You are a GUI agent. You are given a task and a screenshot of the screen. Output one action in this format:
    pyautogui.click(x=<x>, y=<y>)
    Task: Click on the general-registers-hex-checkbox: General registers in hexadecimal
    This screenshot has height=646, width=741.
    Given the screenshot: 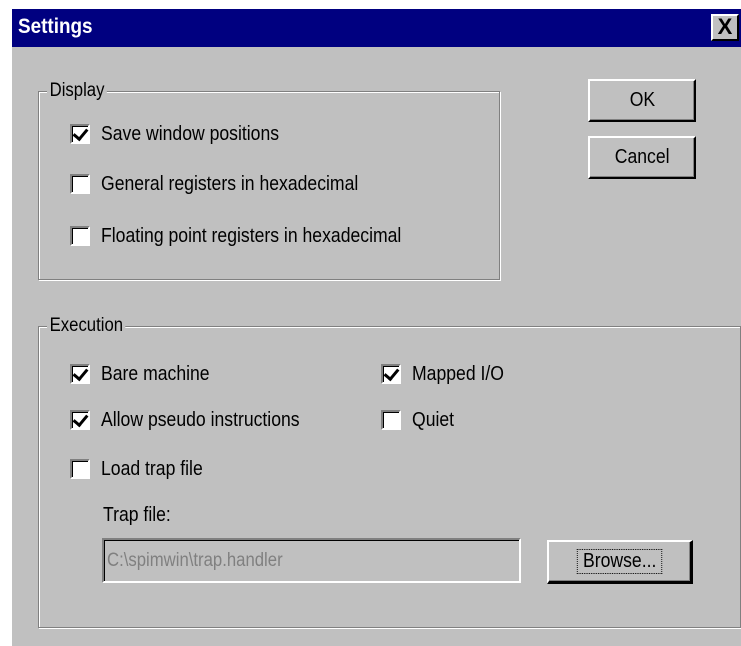 What is the action you would take?
    pyautogui.click(x=231, y=184)
    